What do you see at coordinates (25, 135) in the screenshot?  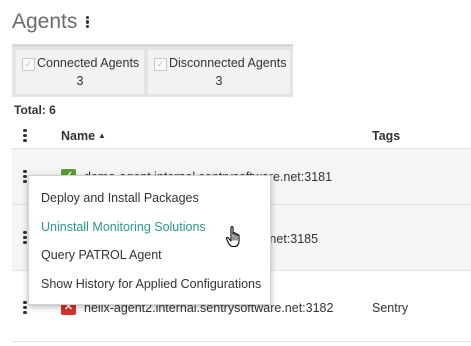 I see `table-actions-kebab-icon` at bounding box center [25, 135].